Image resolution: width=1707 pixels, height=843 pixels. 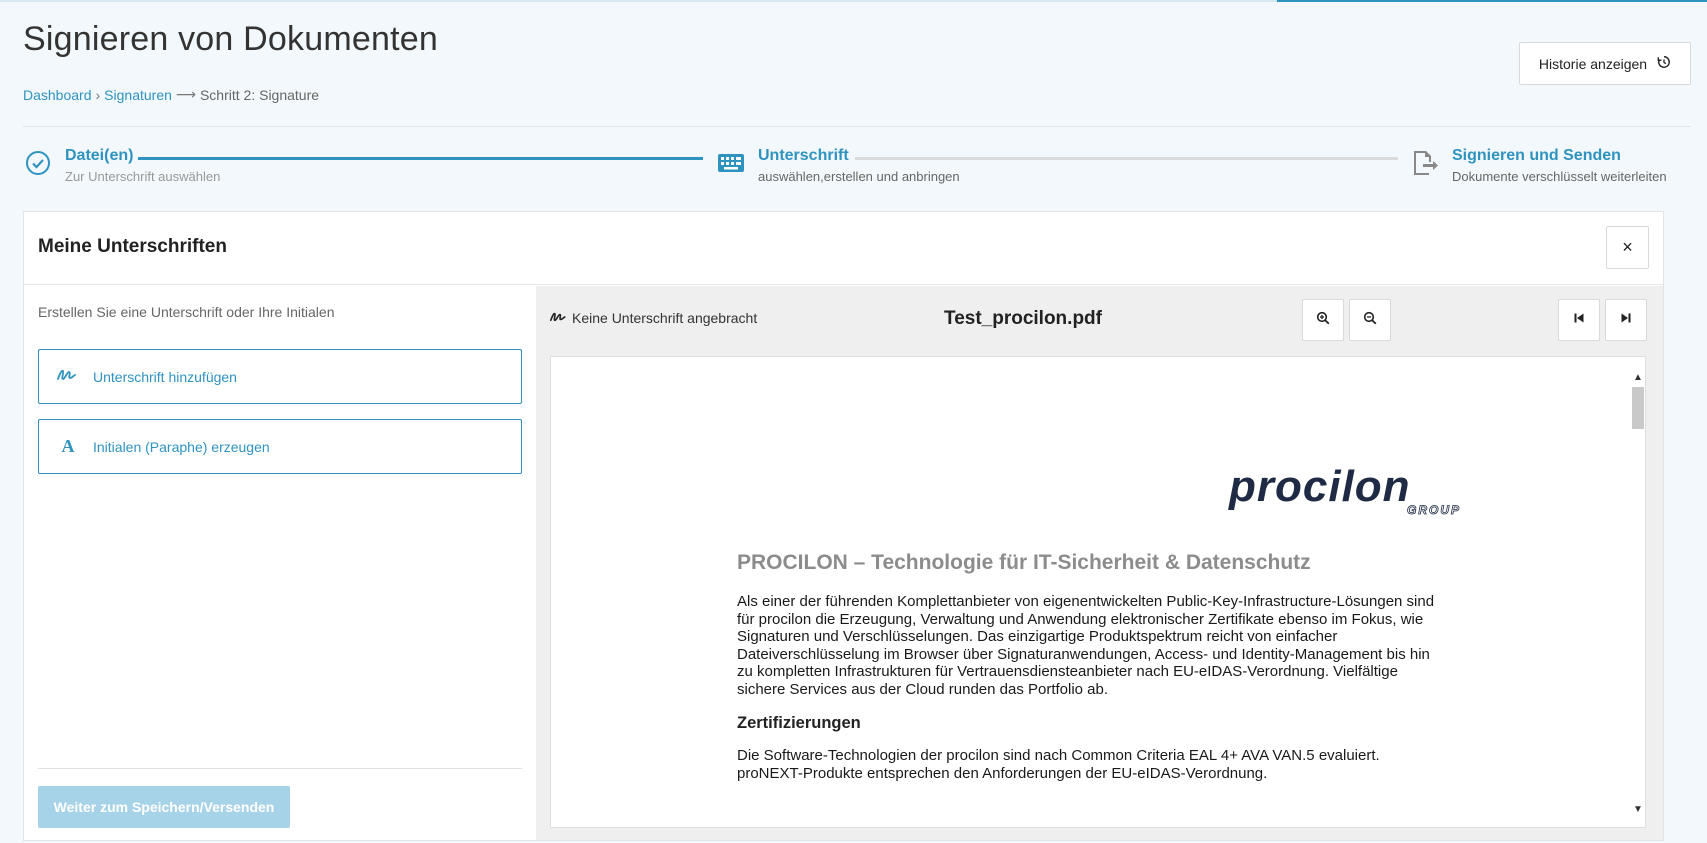 I want to click on signature-status-text: Keine Unterschrift angebracht, so click(x=665, y=318).